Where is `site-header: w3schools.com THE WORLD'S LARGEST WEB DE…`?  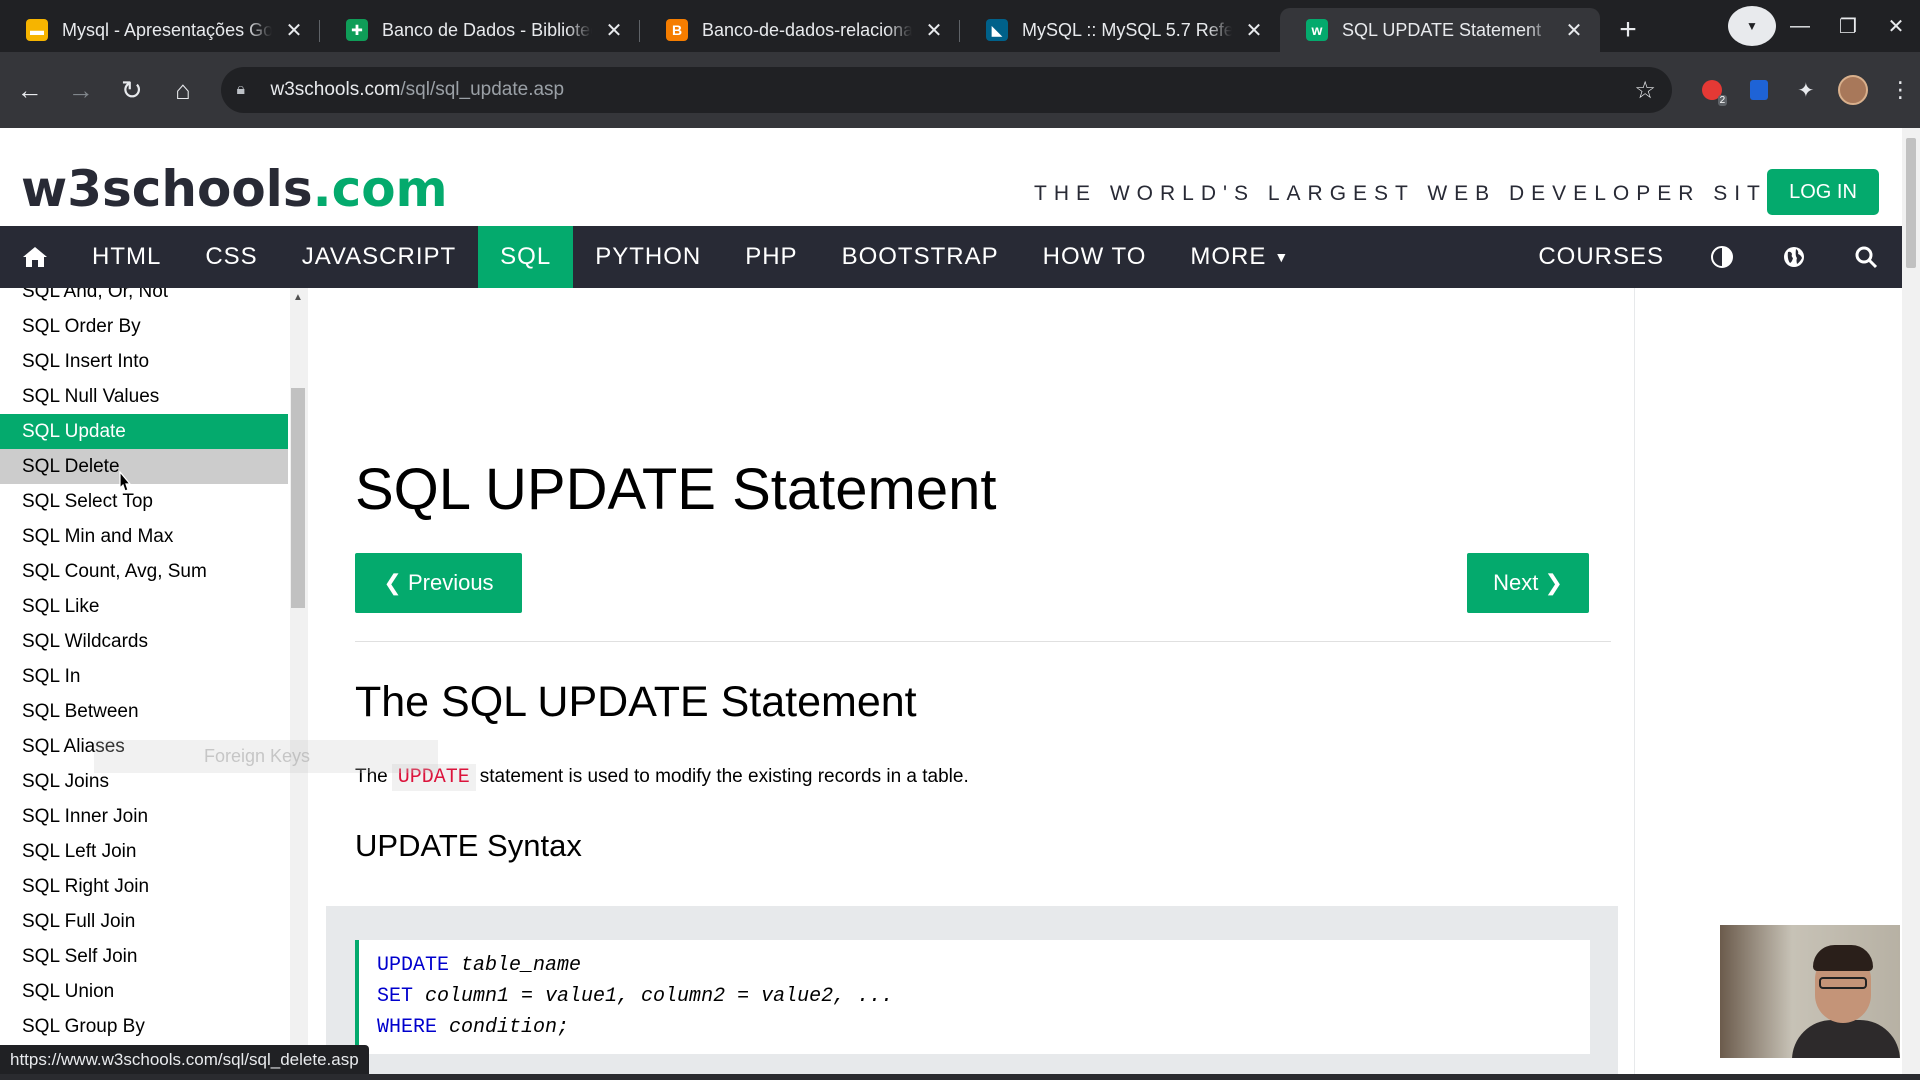
site-header: w3schools.com THE WORLD'S LARGEST WEB DE… is located at coordinates (951, 177).